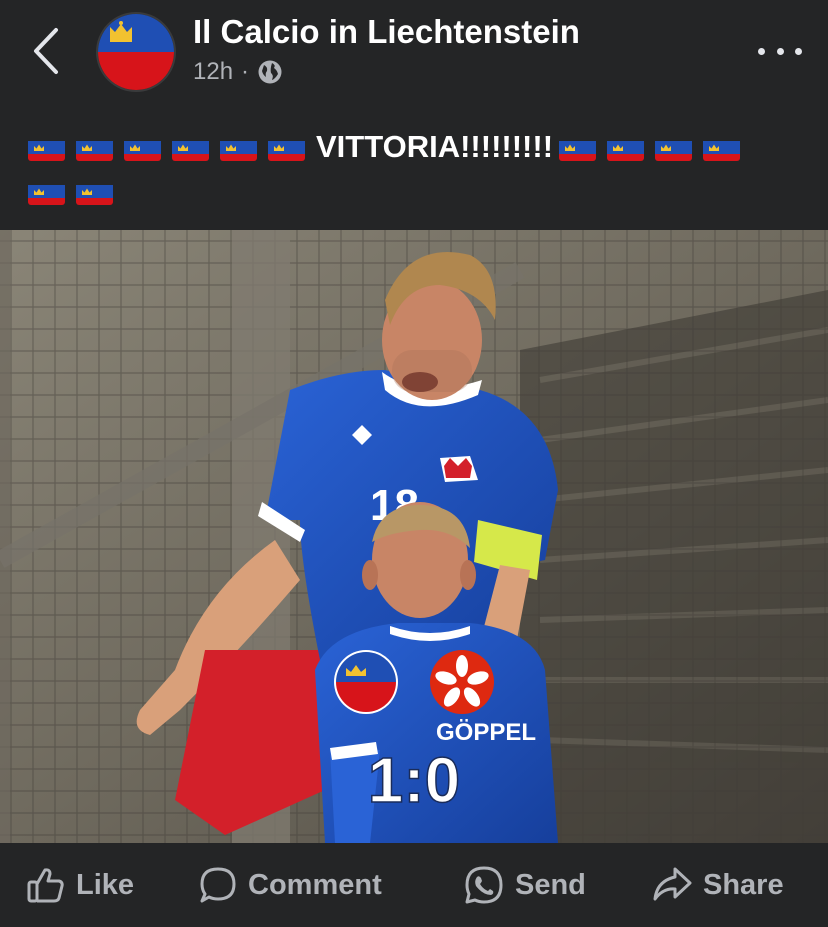  Describe the element at coordinates (366, 682) in the screenshot. I see `home-team-badge` at that location.